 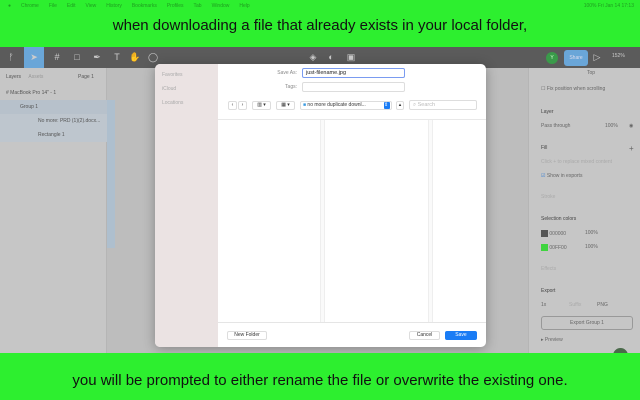 I want to click on export-format: PNG, so click(x=602, y=305).